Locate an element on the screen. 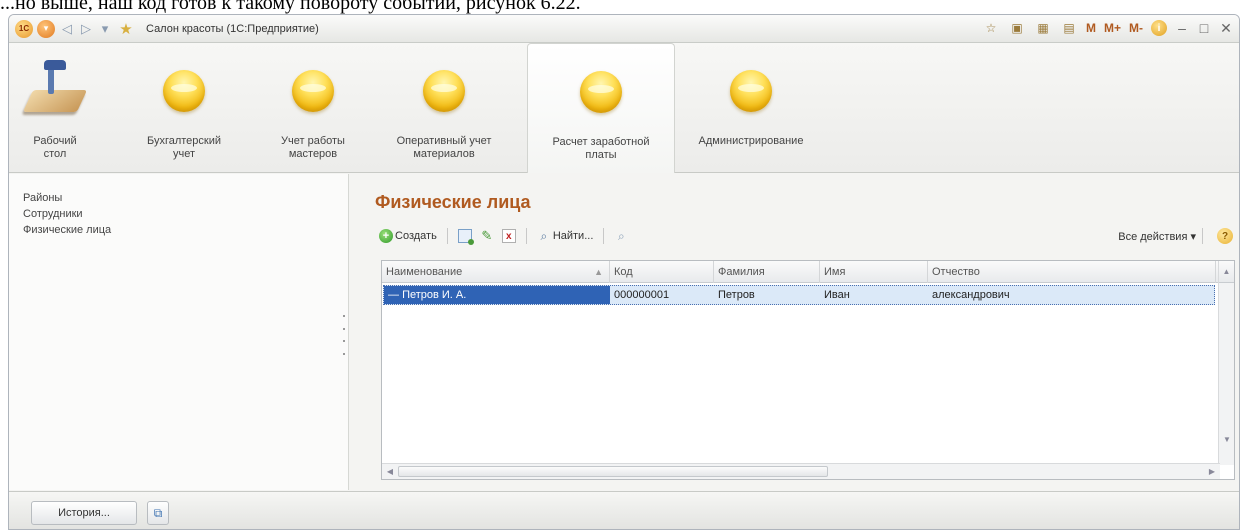  sidebar-item-employees: Сотрудники is located at coordinates (185, 214).